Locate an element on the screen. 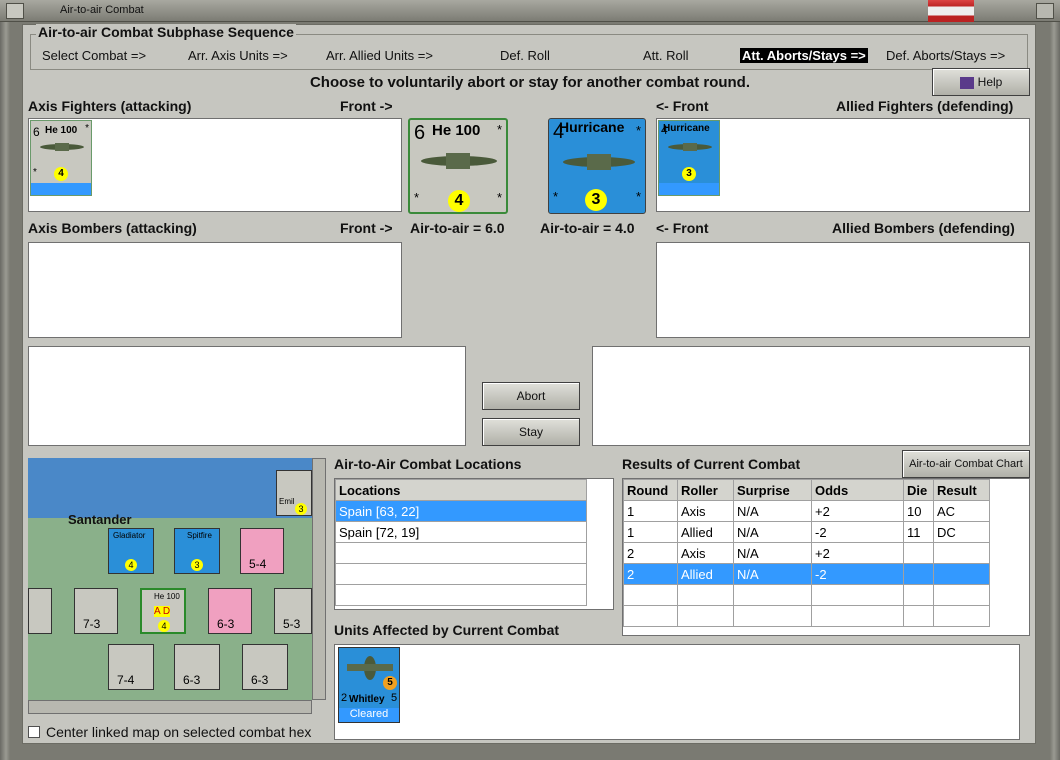  map-unit-he100: He 100 A D 4 is located at coordinates (163, 611).